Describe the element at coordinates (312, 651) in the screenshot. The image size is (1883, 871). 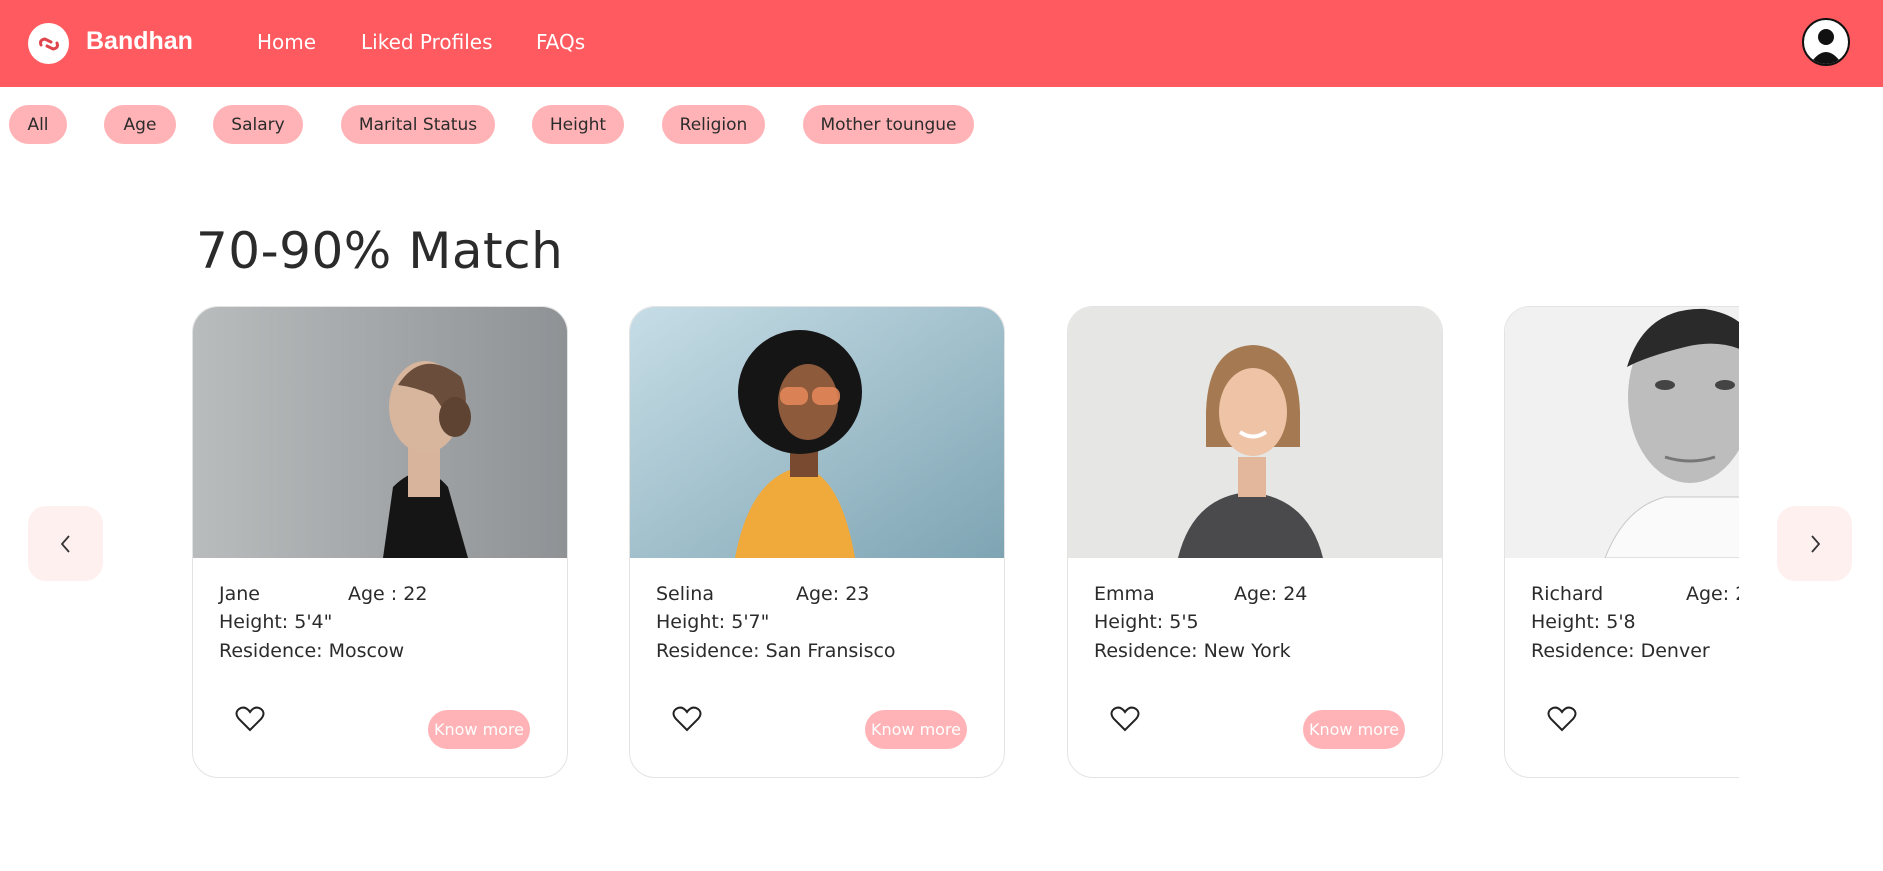
I see `profile-residence: Residence: Moscow` at that location.